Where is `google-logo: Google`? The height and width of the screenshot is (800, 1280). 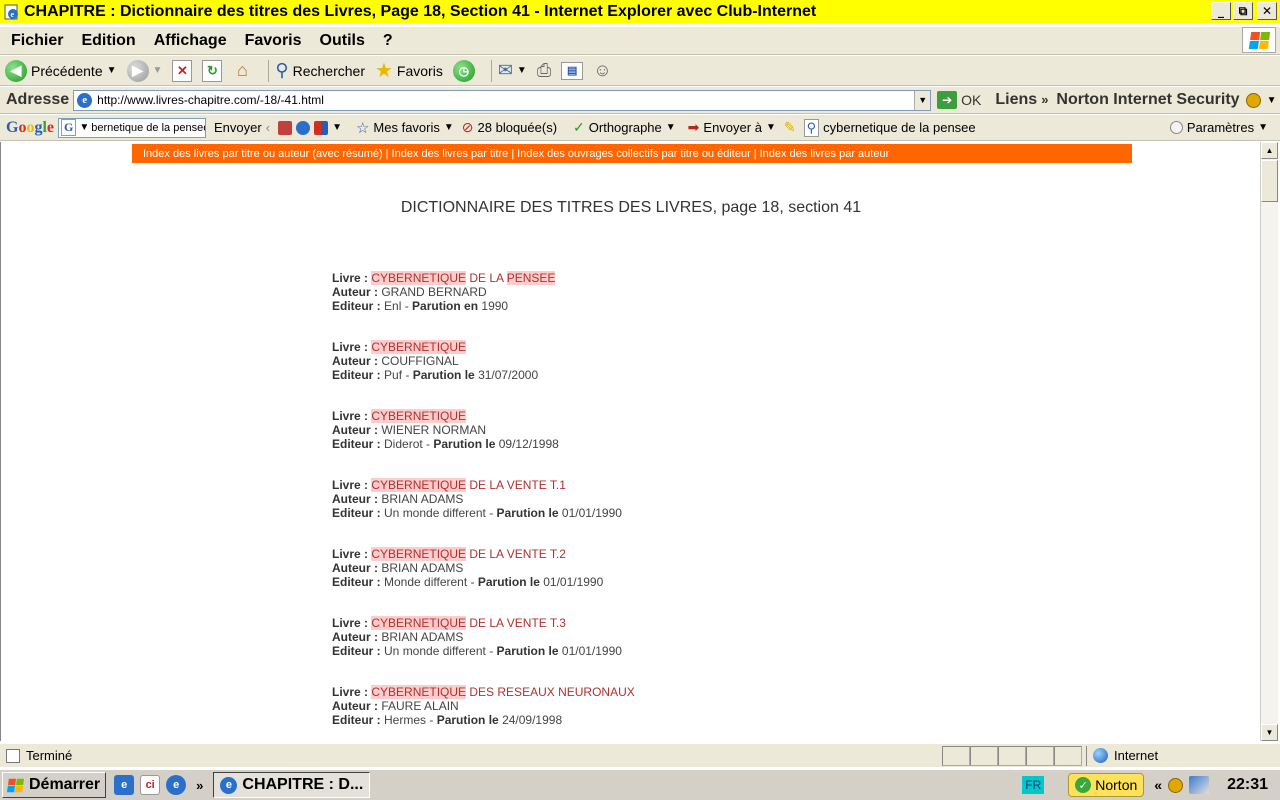
google-logo: Google is located at coordinates (30, 128).